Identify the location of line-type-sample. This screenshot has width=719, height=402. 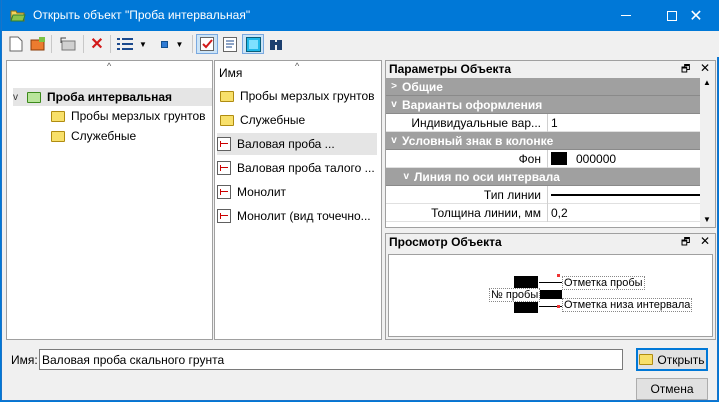
(626, 194).